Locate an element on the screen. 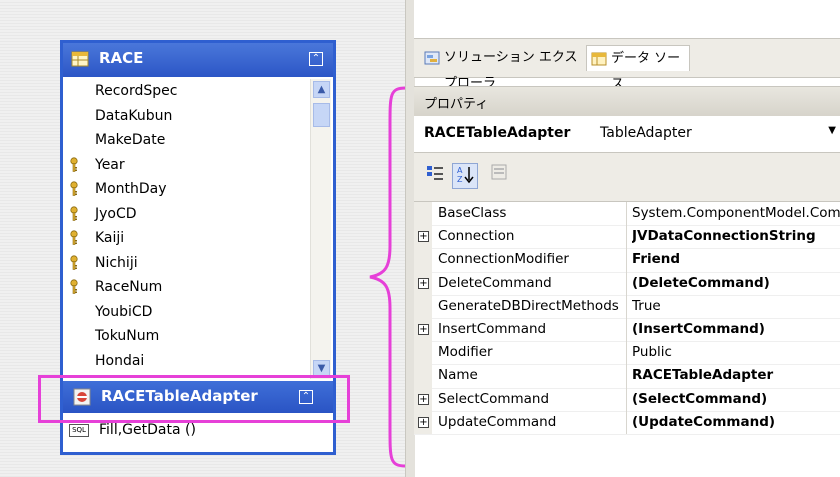 The image size is (840, 477). table-field: TokuNum is located at coordinates (186, 336).